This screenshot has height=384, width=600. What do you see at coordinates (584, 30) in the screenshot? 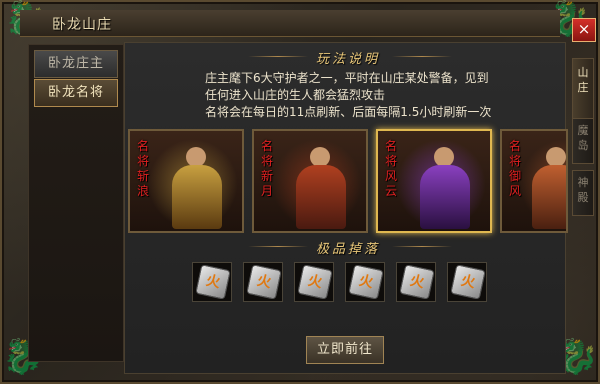
I see `close-button: ×` at bounding box center [584, 30].